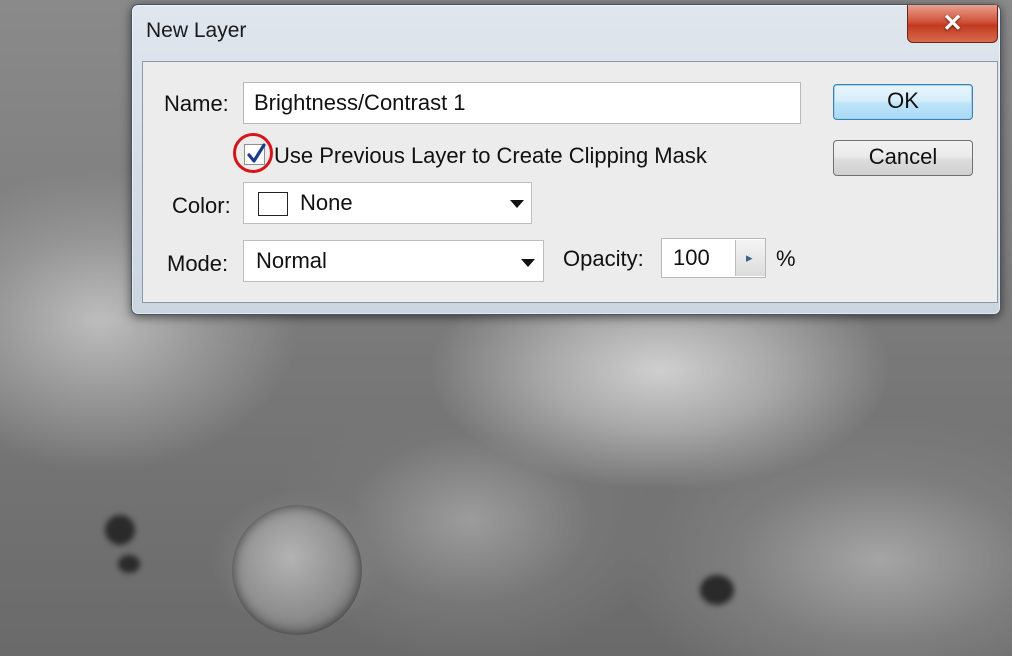 This screenshot has width=1012, height=656. I want to click on mode-label: Mode:, so click(198, 263).